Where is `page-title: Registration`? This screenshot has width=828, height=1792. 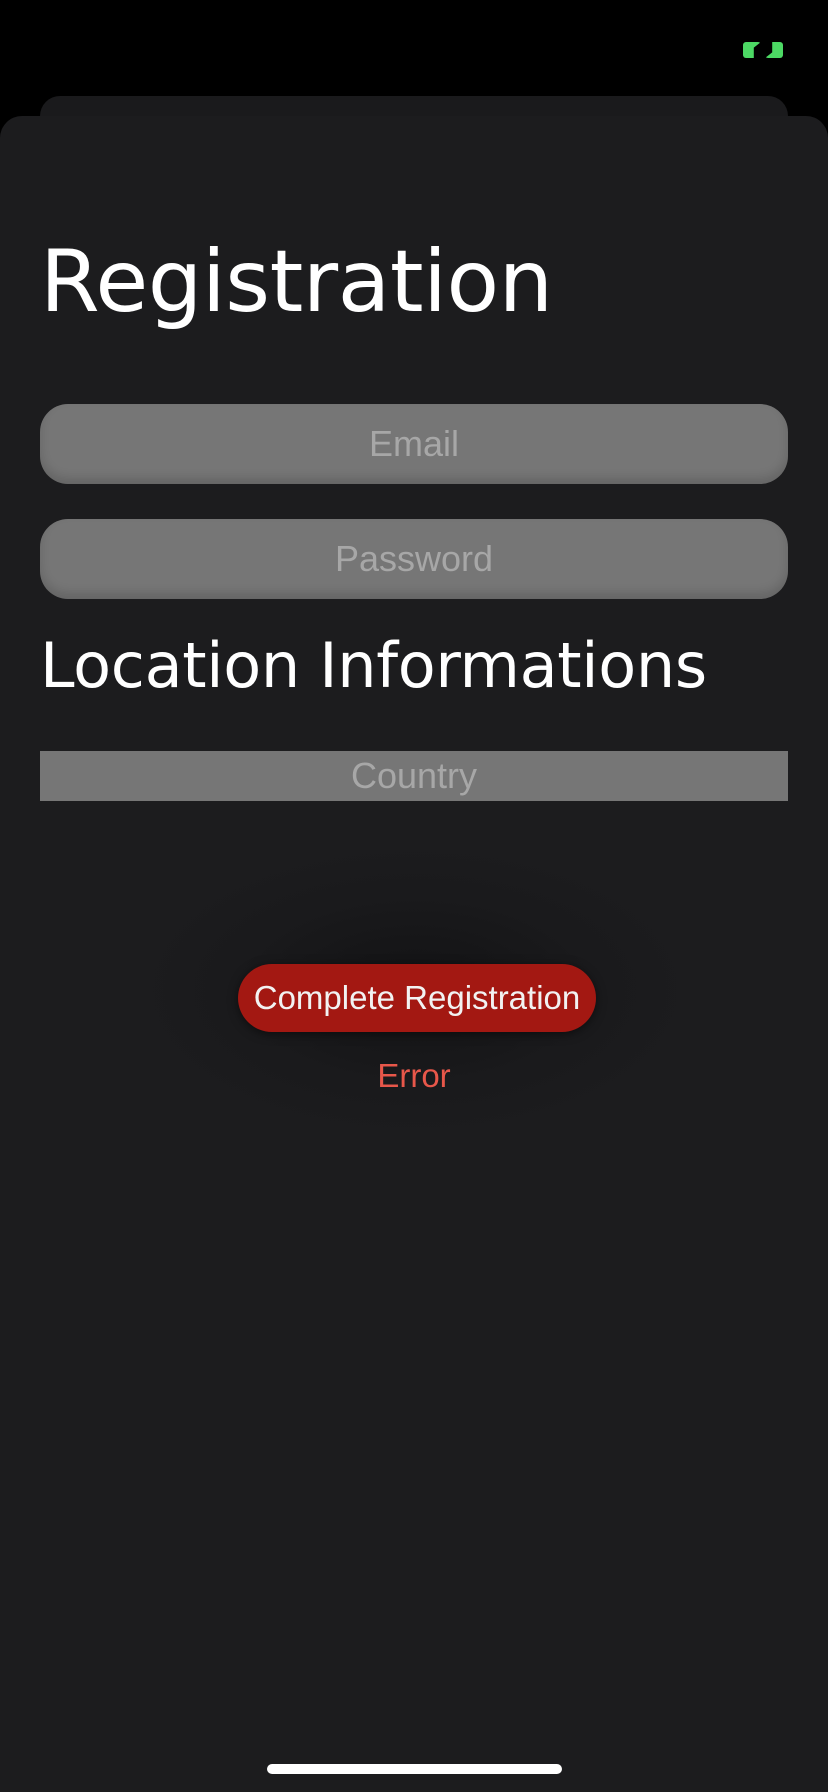 page-title: Registration is located at coordinates (296, 282).